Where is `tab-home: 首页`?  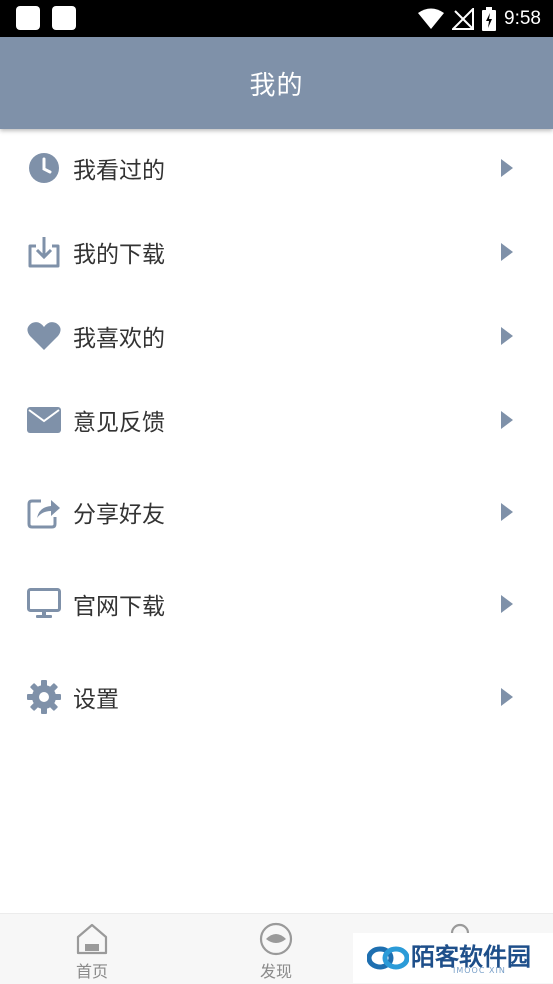
tab-home: 首页 is located at coordinates (92, 949).